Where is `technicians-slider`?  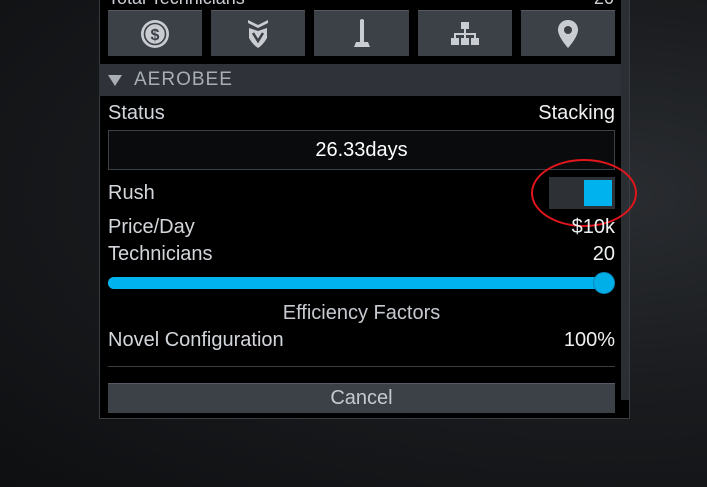 technicians-slider is located at coordinates (361, 283).